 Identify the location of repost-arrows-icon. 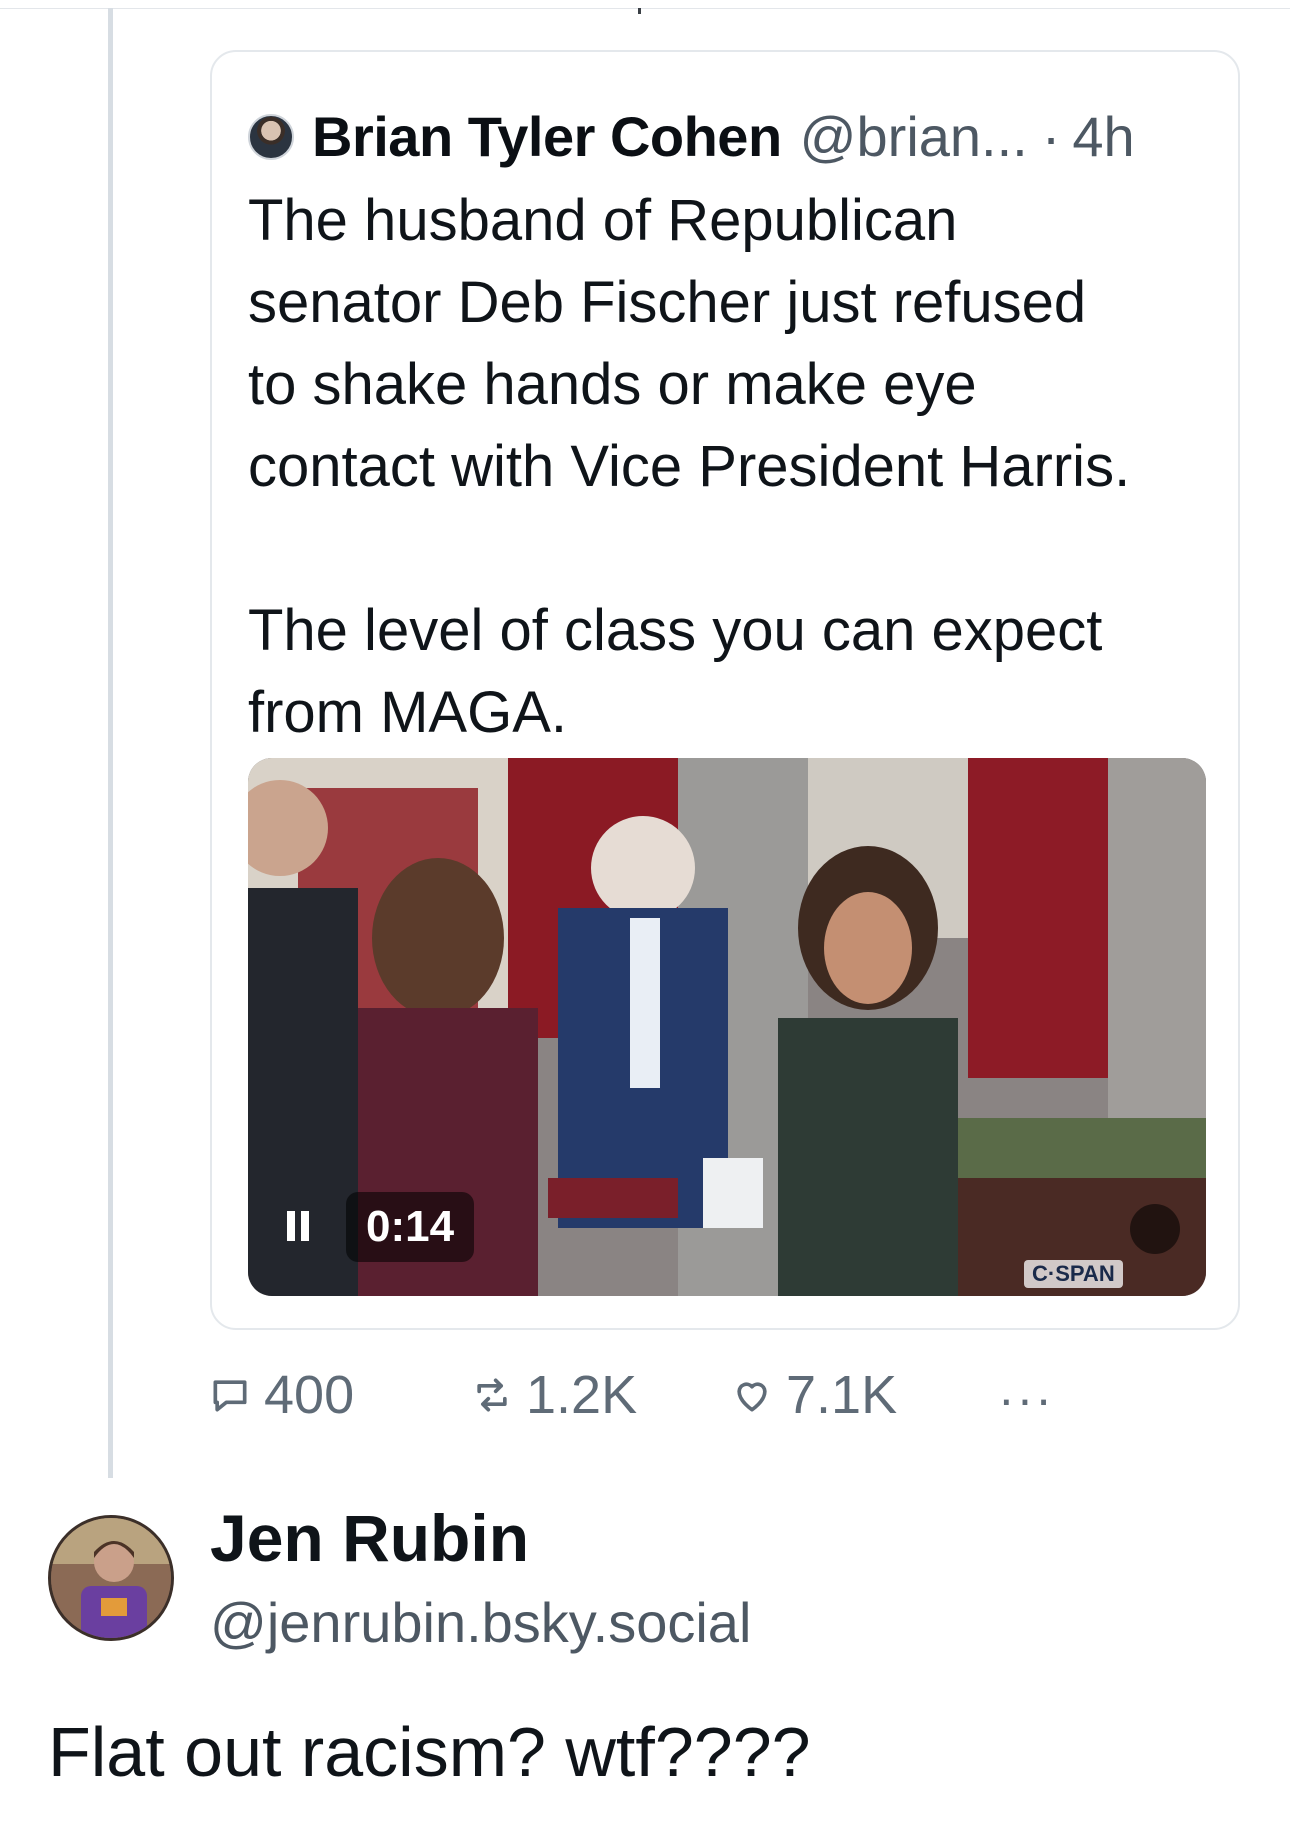
(492, 1395).